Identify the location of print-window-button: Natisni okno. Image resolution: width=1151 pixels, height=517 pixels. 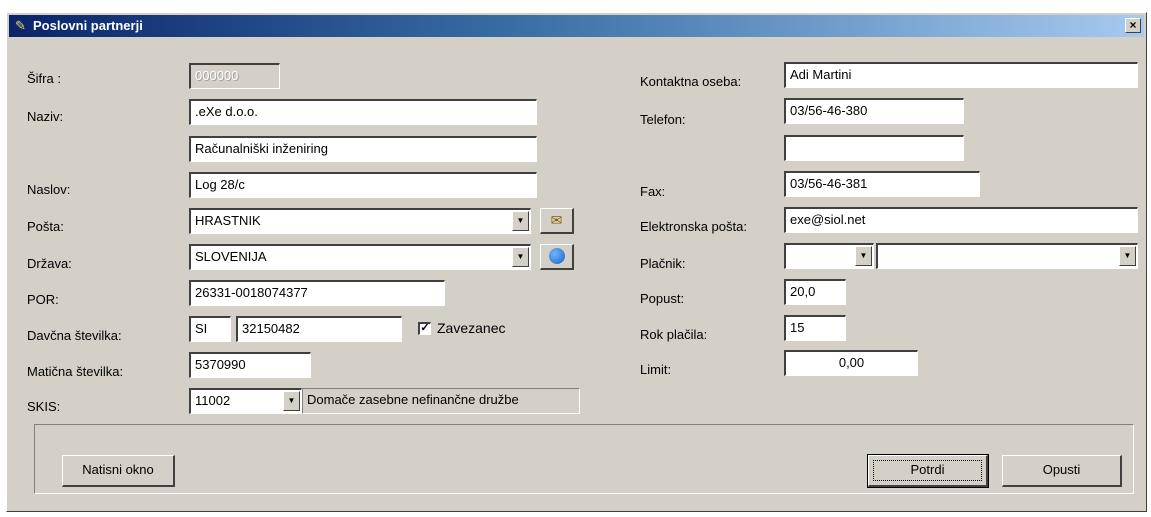
(118, 471).